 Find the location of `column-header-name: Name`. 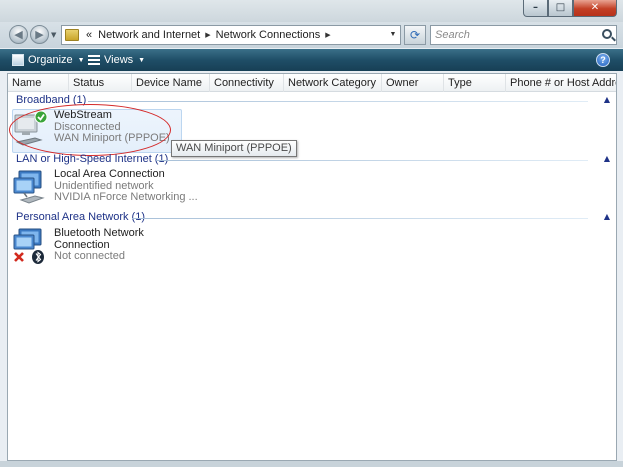

column-header-name: Name is located at coordinates (38, 83).